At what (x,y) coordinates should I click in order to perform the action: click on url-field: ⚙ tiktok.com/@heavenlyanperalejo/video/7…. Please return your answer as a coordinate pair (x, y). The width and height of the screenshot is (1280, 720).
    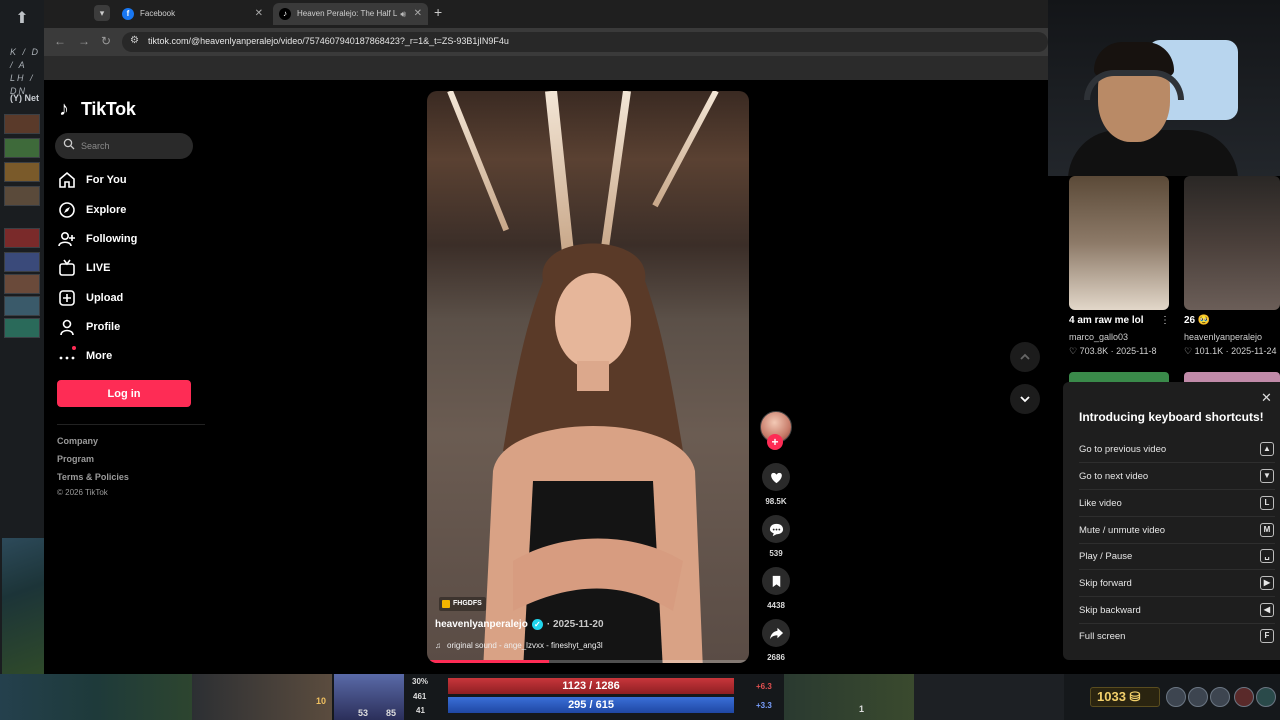
    Looking at the image, I should click on (585, 42).